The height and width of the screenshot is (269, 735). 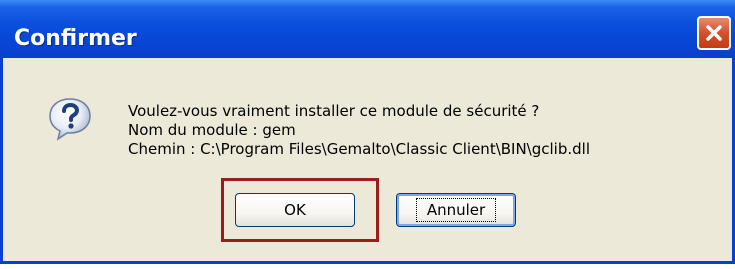 I want to click on close-icon, so click(x=714, y=33).